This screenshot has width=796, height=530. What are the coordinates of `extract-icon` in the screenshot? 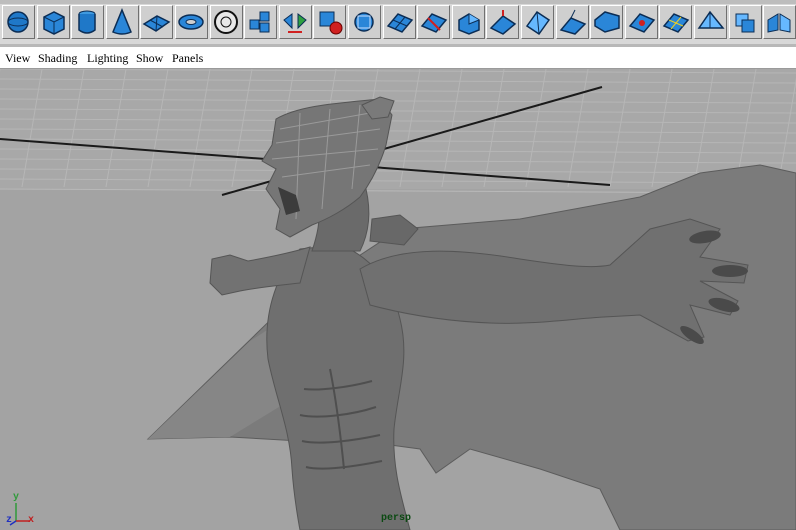 It's located at (330, 22).